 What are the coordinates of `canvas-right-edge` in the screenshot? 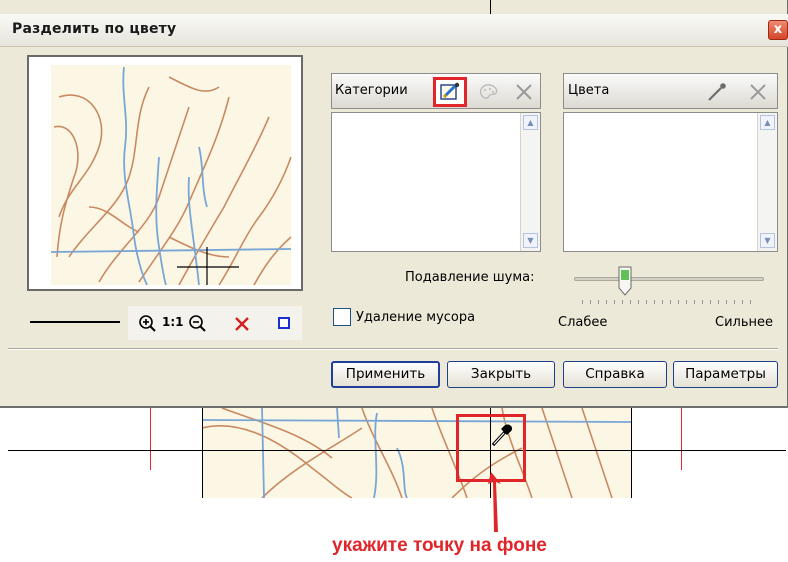 It's located at (631, 453).